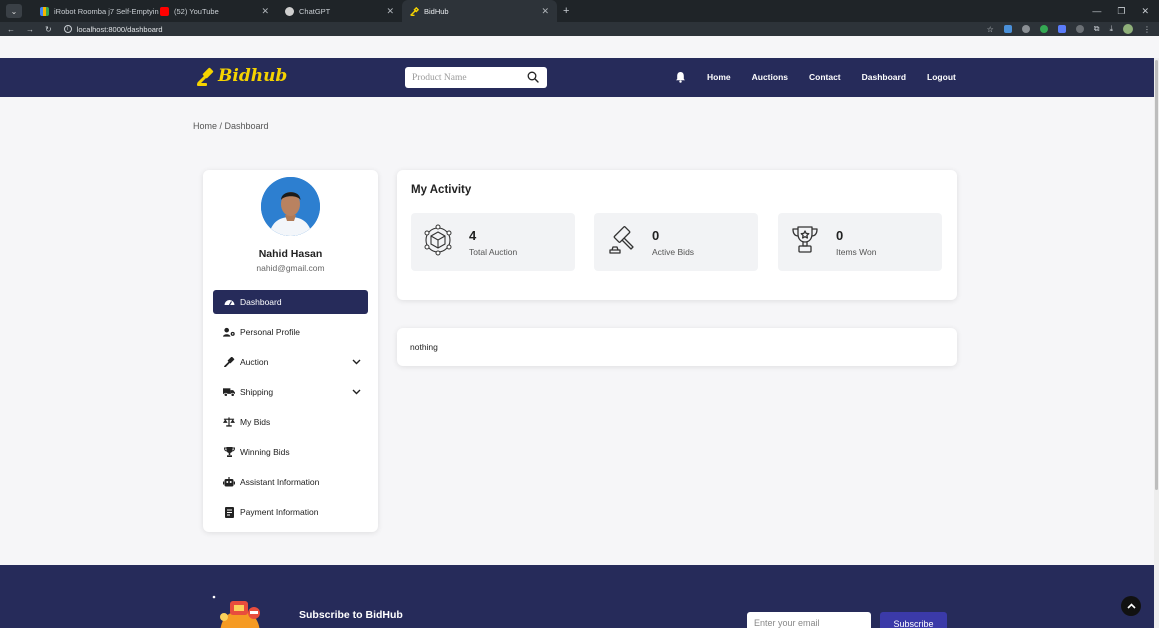  What do you see at coordinates (941, 77) in the screenshot?
I see `nav-logout: Logout` at bounding box center [941, 77].